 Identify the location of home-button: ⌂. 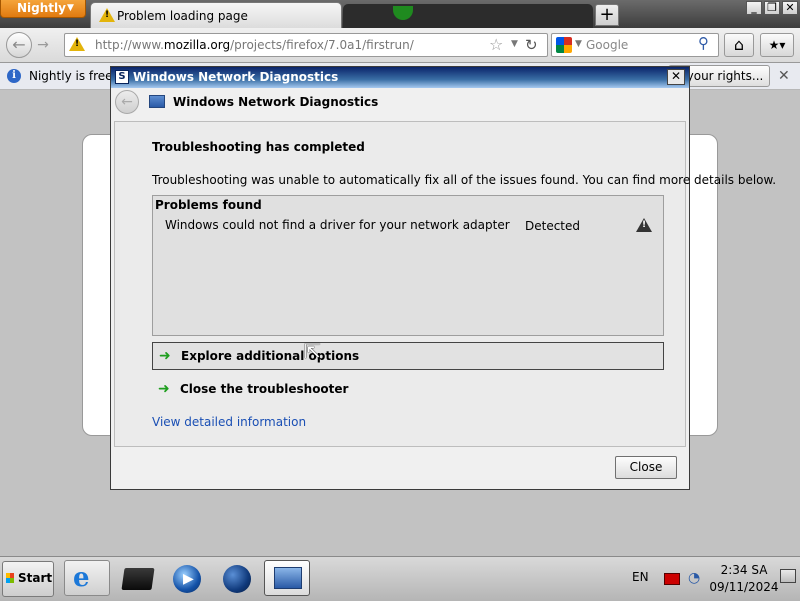
(739, 45).